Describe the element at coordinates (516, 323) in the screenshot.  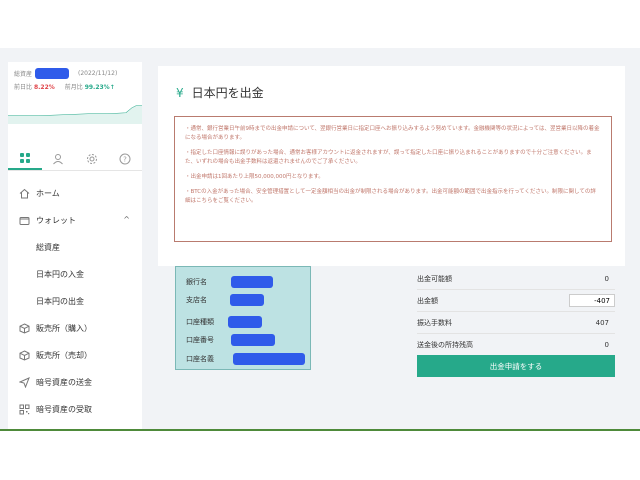
I see `transfer-fee-row: 振込手数料 407` at that location.